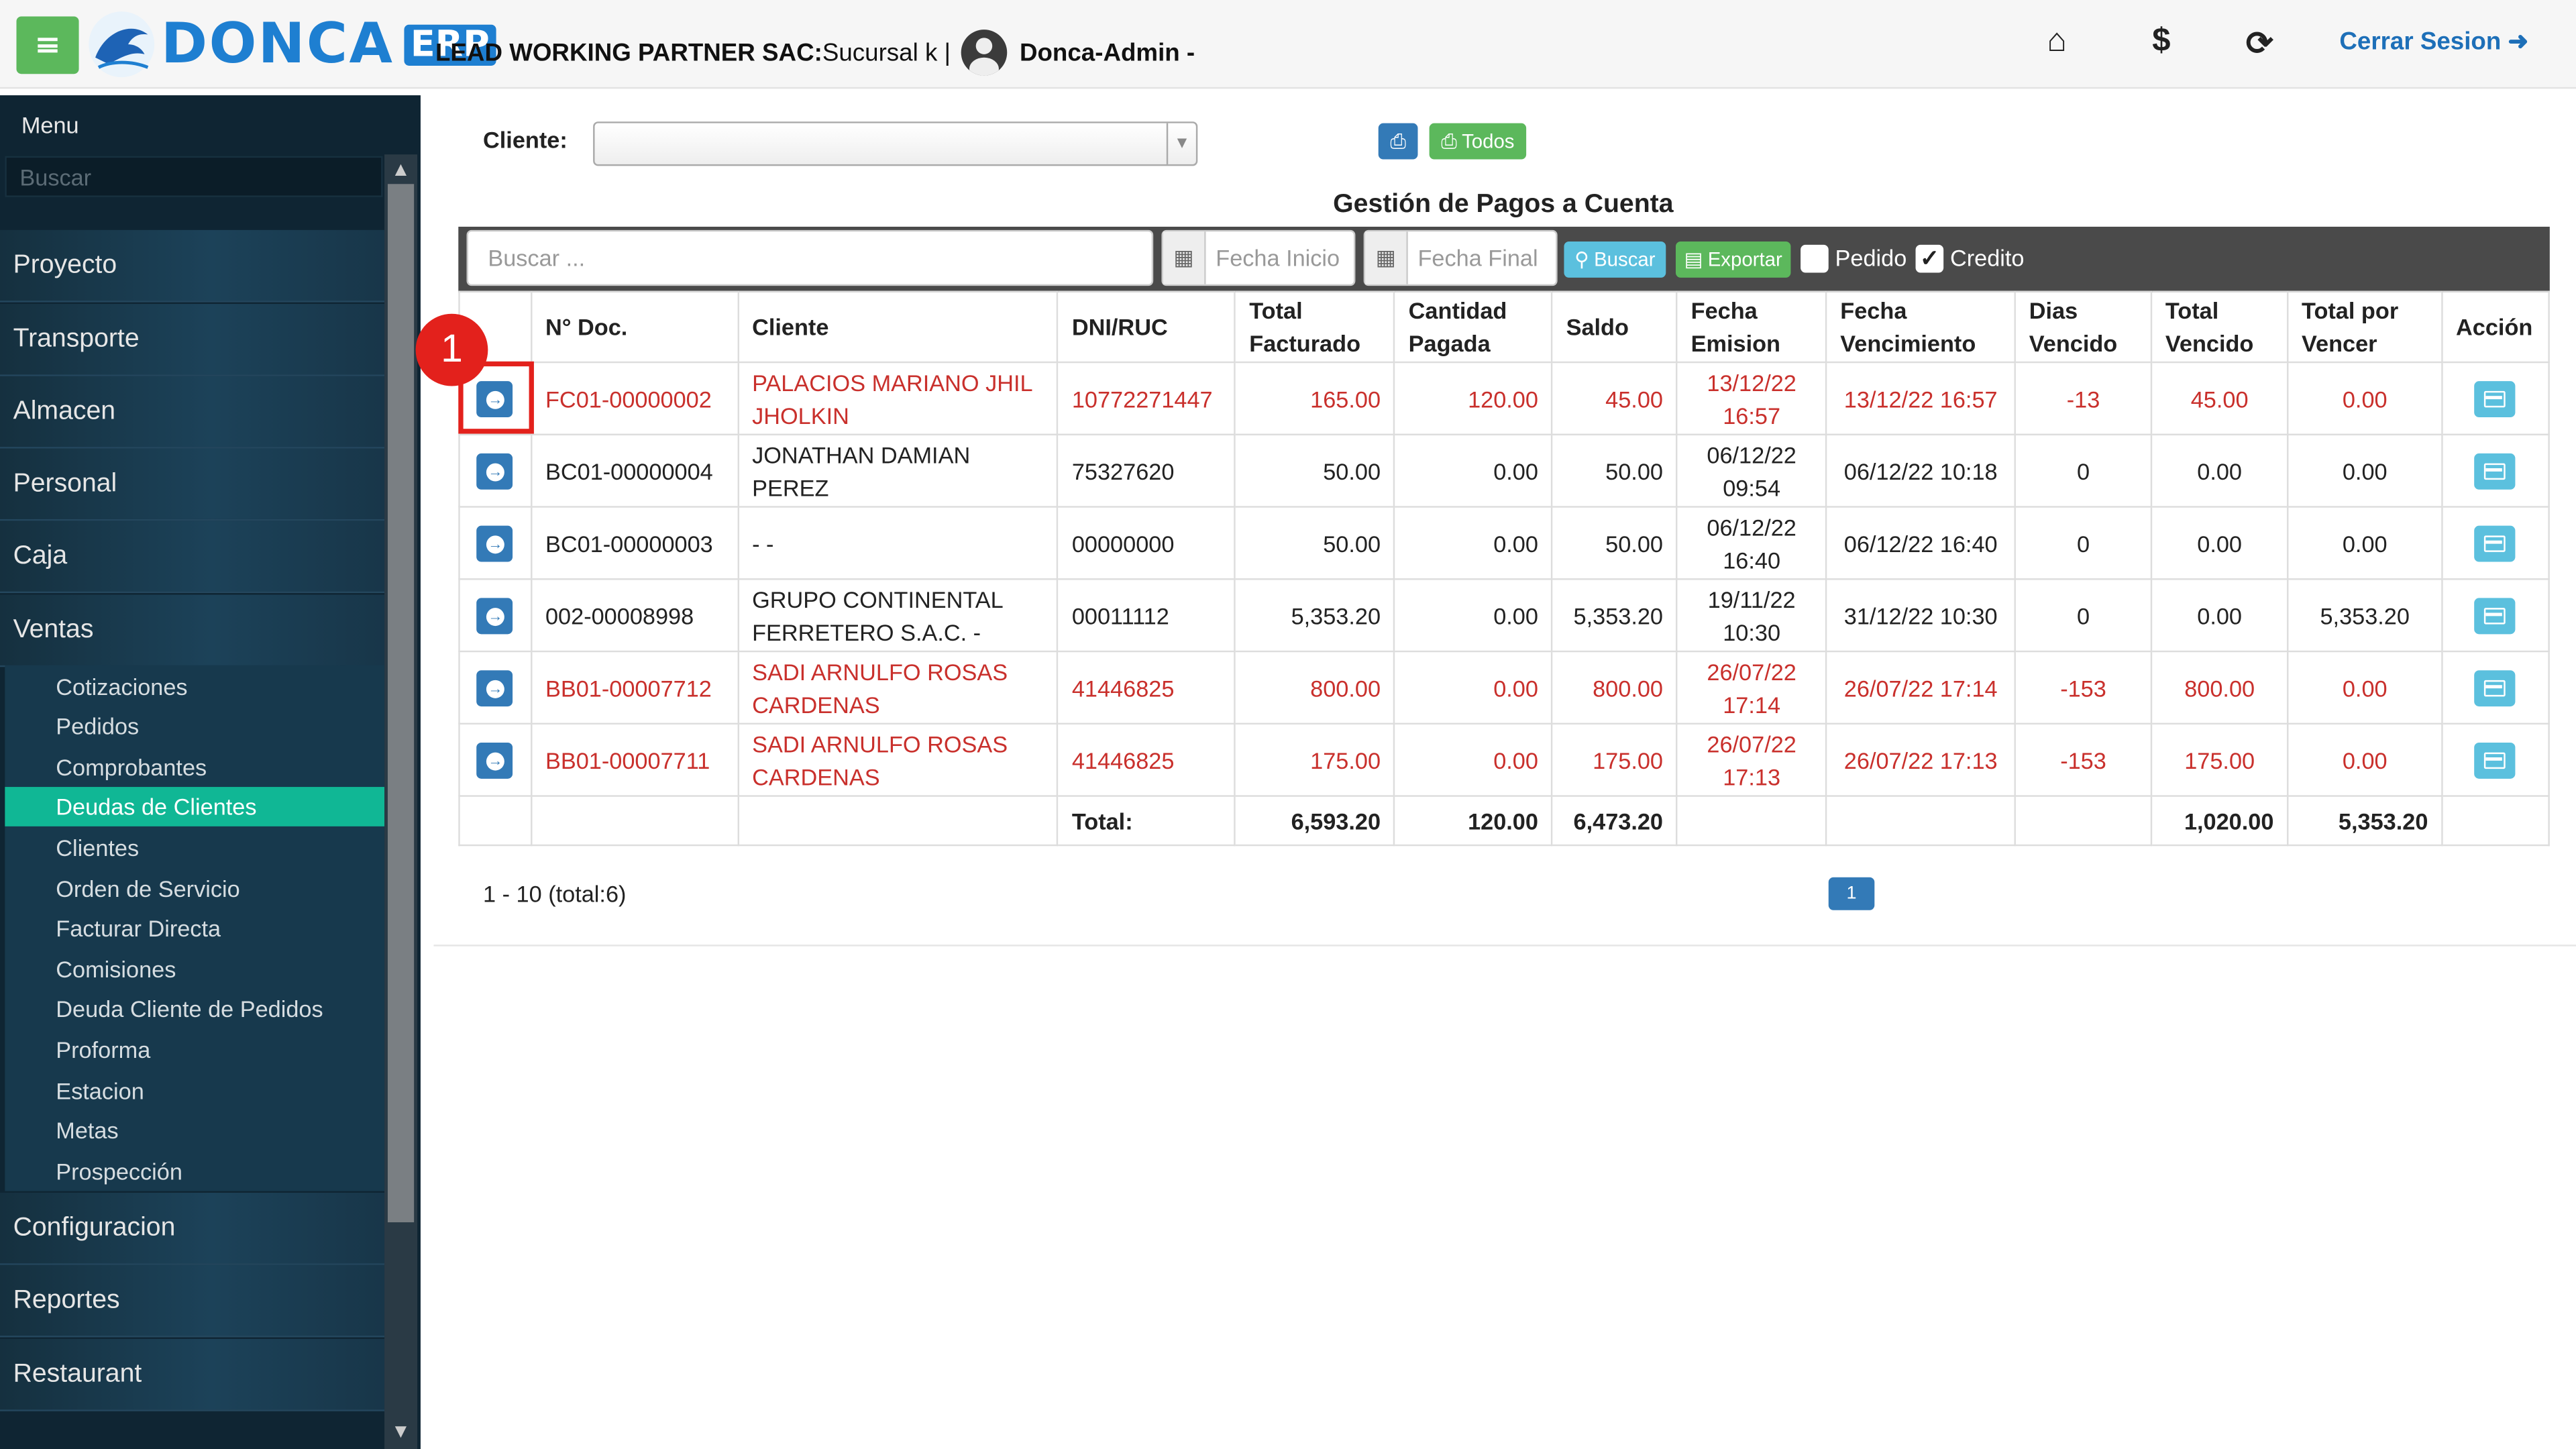 The width and height of the screenshot is (2576, 1449). Describe the element at coordinates (1851, 893) in the screenshot. I see `page-button-current: 1` at that location.